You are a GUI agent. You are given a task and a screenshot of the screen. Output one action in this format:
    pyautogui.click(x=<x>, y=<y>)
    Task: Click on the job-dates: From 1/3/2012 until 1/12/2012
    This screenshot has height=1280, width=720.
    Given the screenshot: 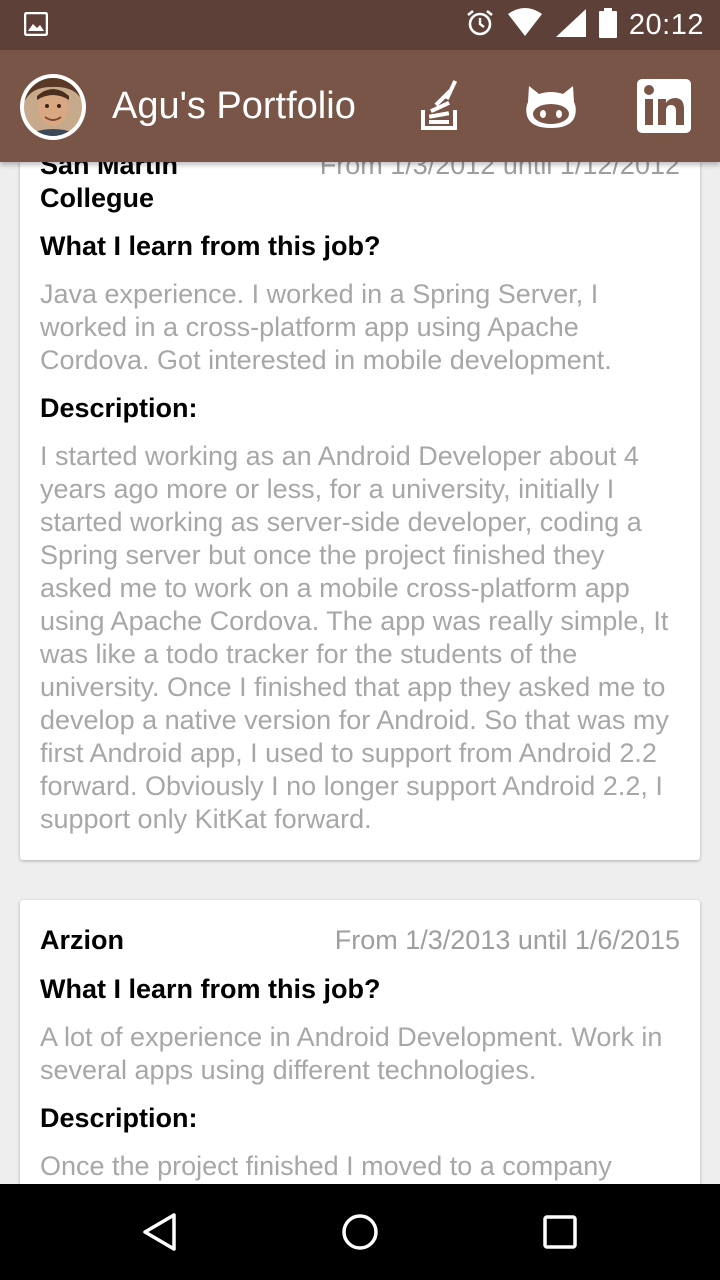 What is the action you would take?
    pyautogui.click(x=499, y=171)
    